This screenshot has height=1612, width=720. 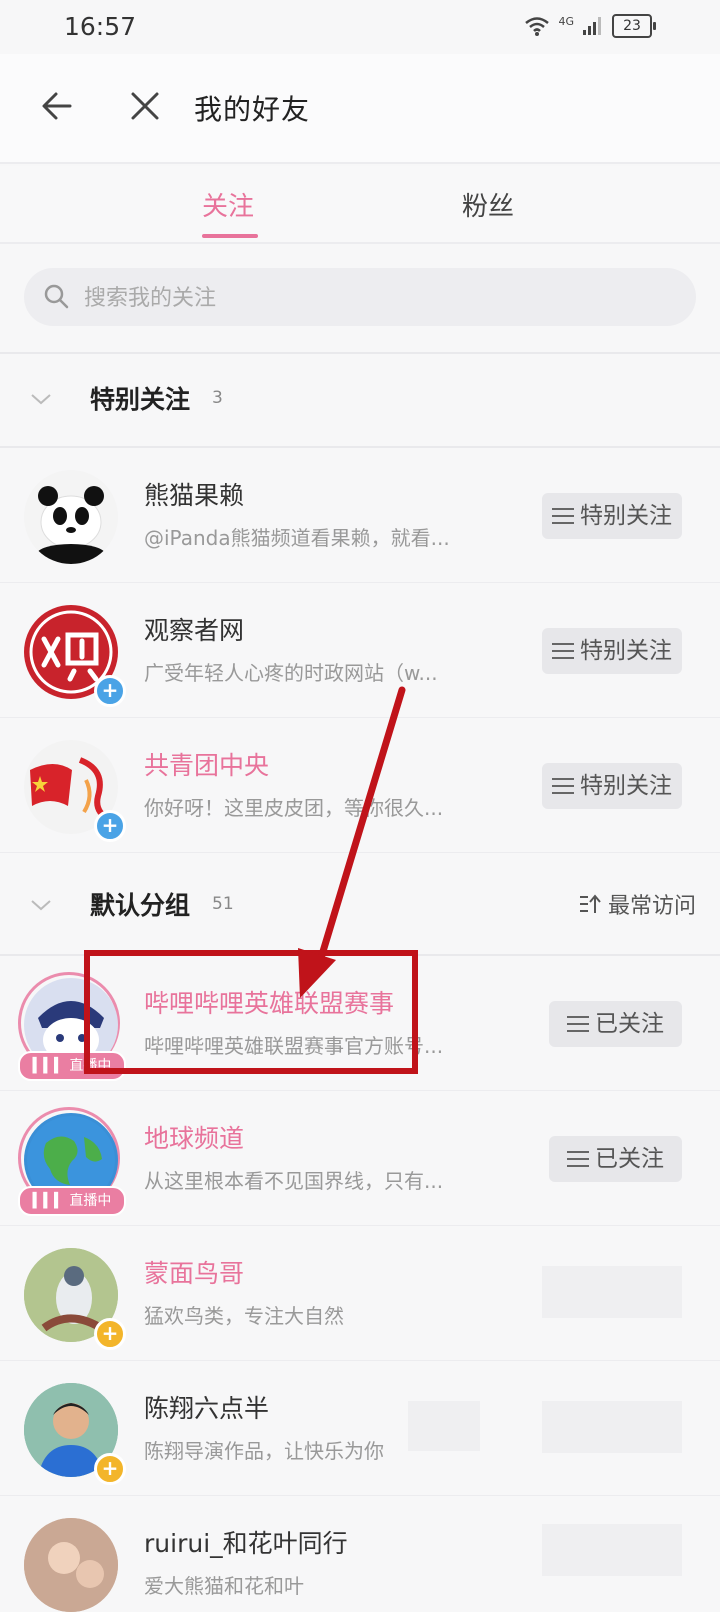 What do you see at coordinates (56, 296) in the screenshot?
I see `search-icon` at bounding box center [56, 296].